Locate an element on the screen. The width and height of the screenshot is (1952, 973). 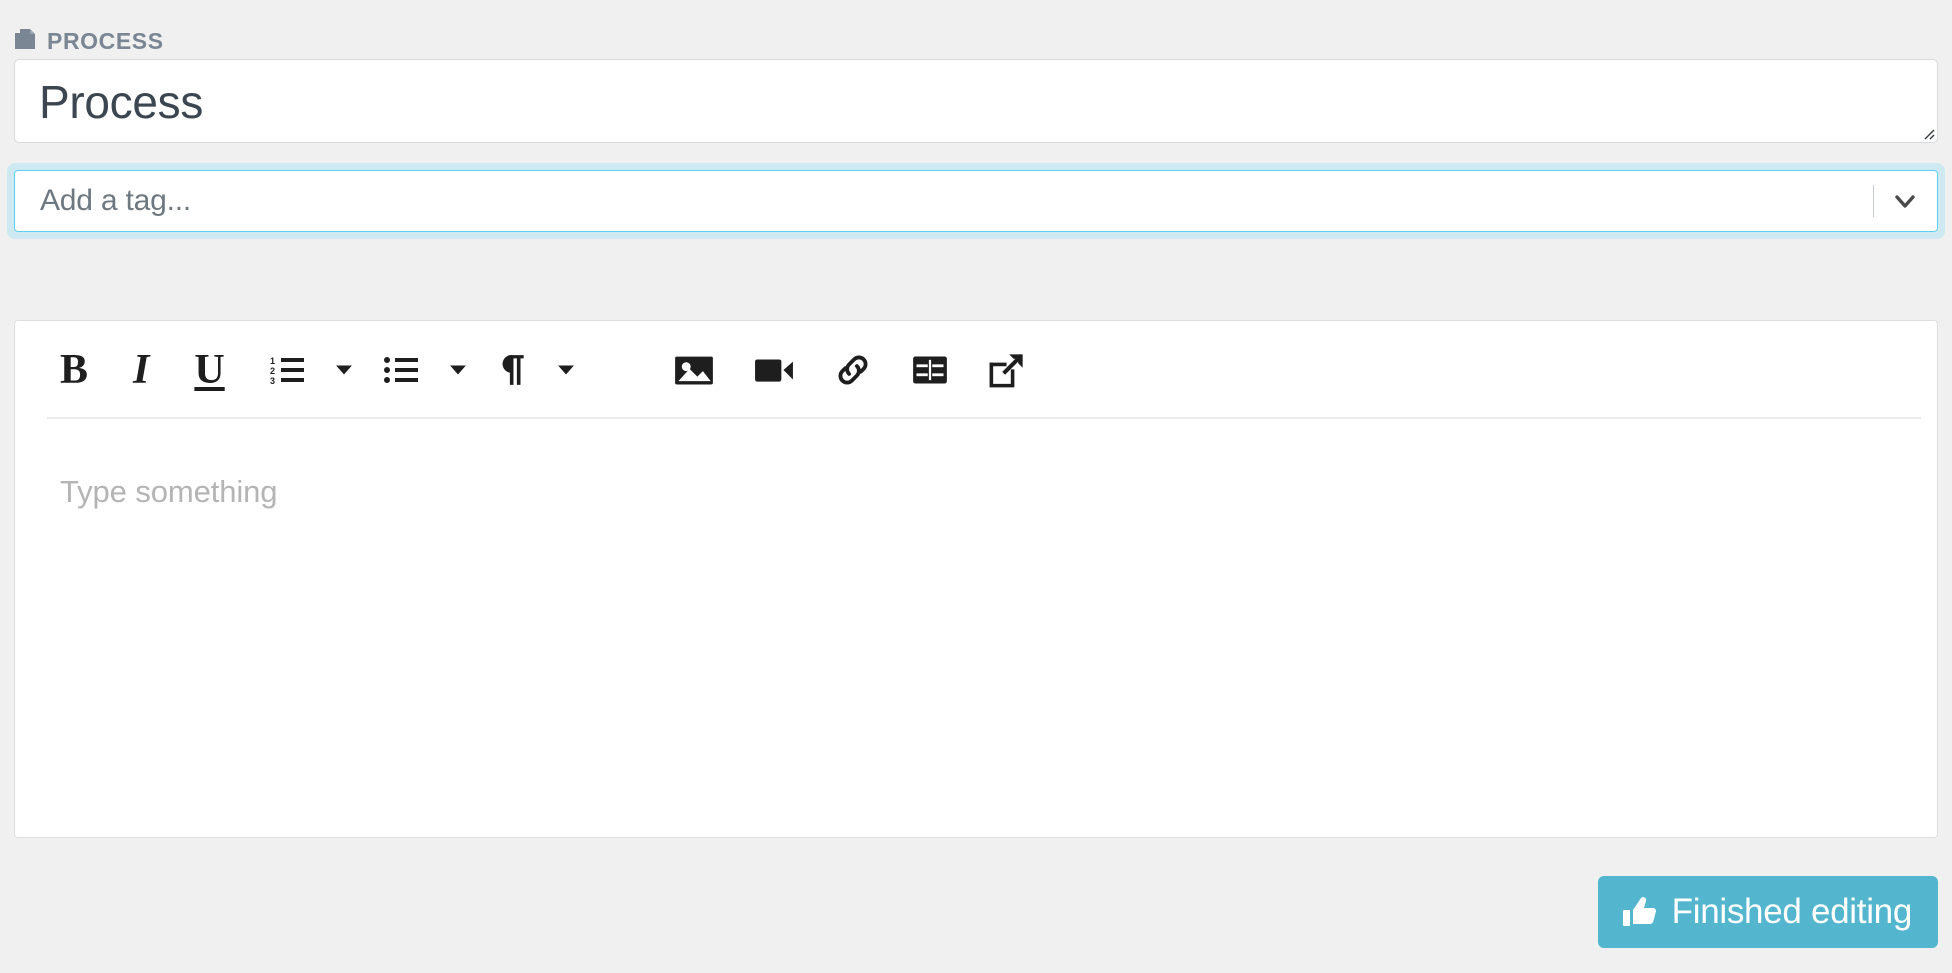
fullscreen-button is located at coordinates (1007, 370).